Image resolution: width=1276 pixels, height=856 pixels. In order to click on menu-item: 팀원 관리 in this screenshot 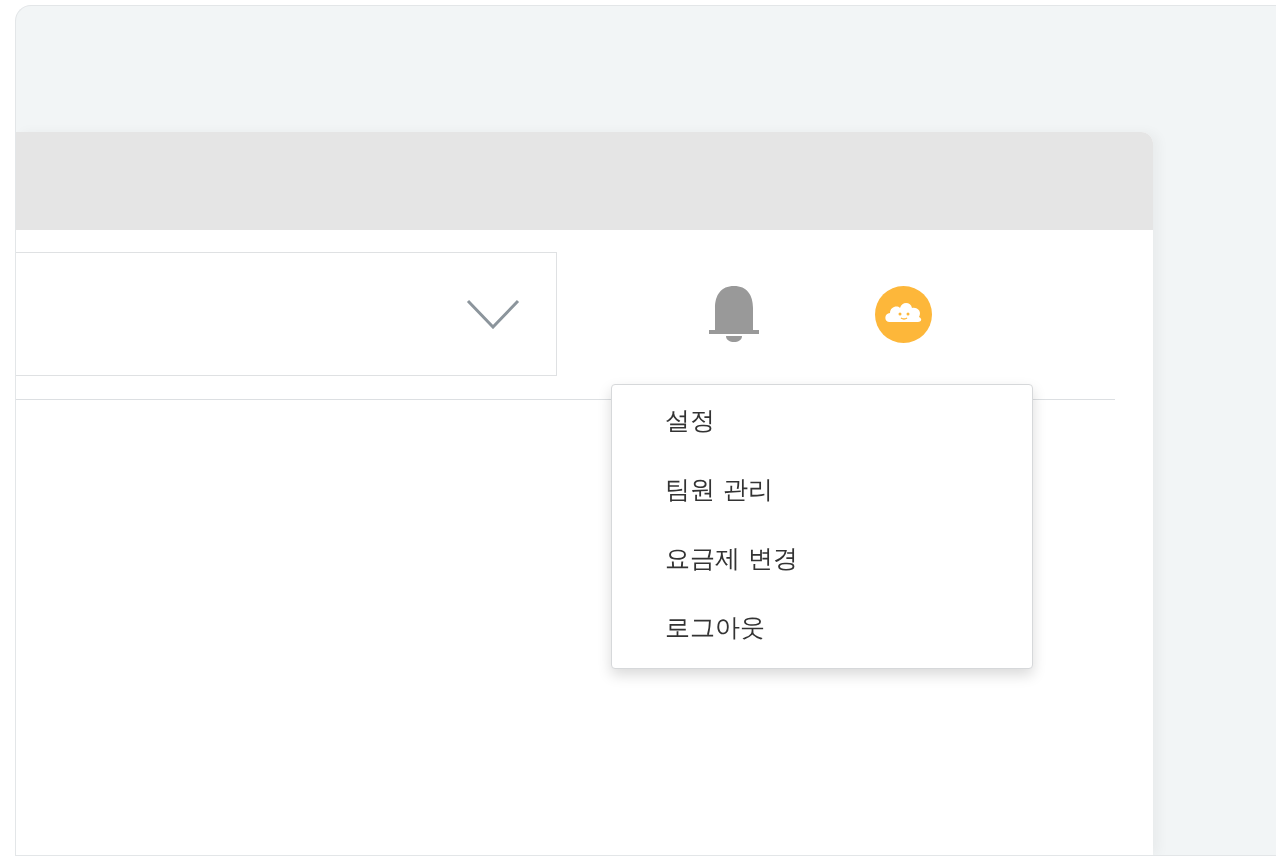, I will do `click(822, 496)`.